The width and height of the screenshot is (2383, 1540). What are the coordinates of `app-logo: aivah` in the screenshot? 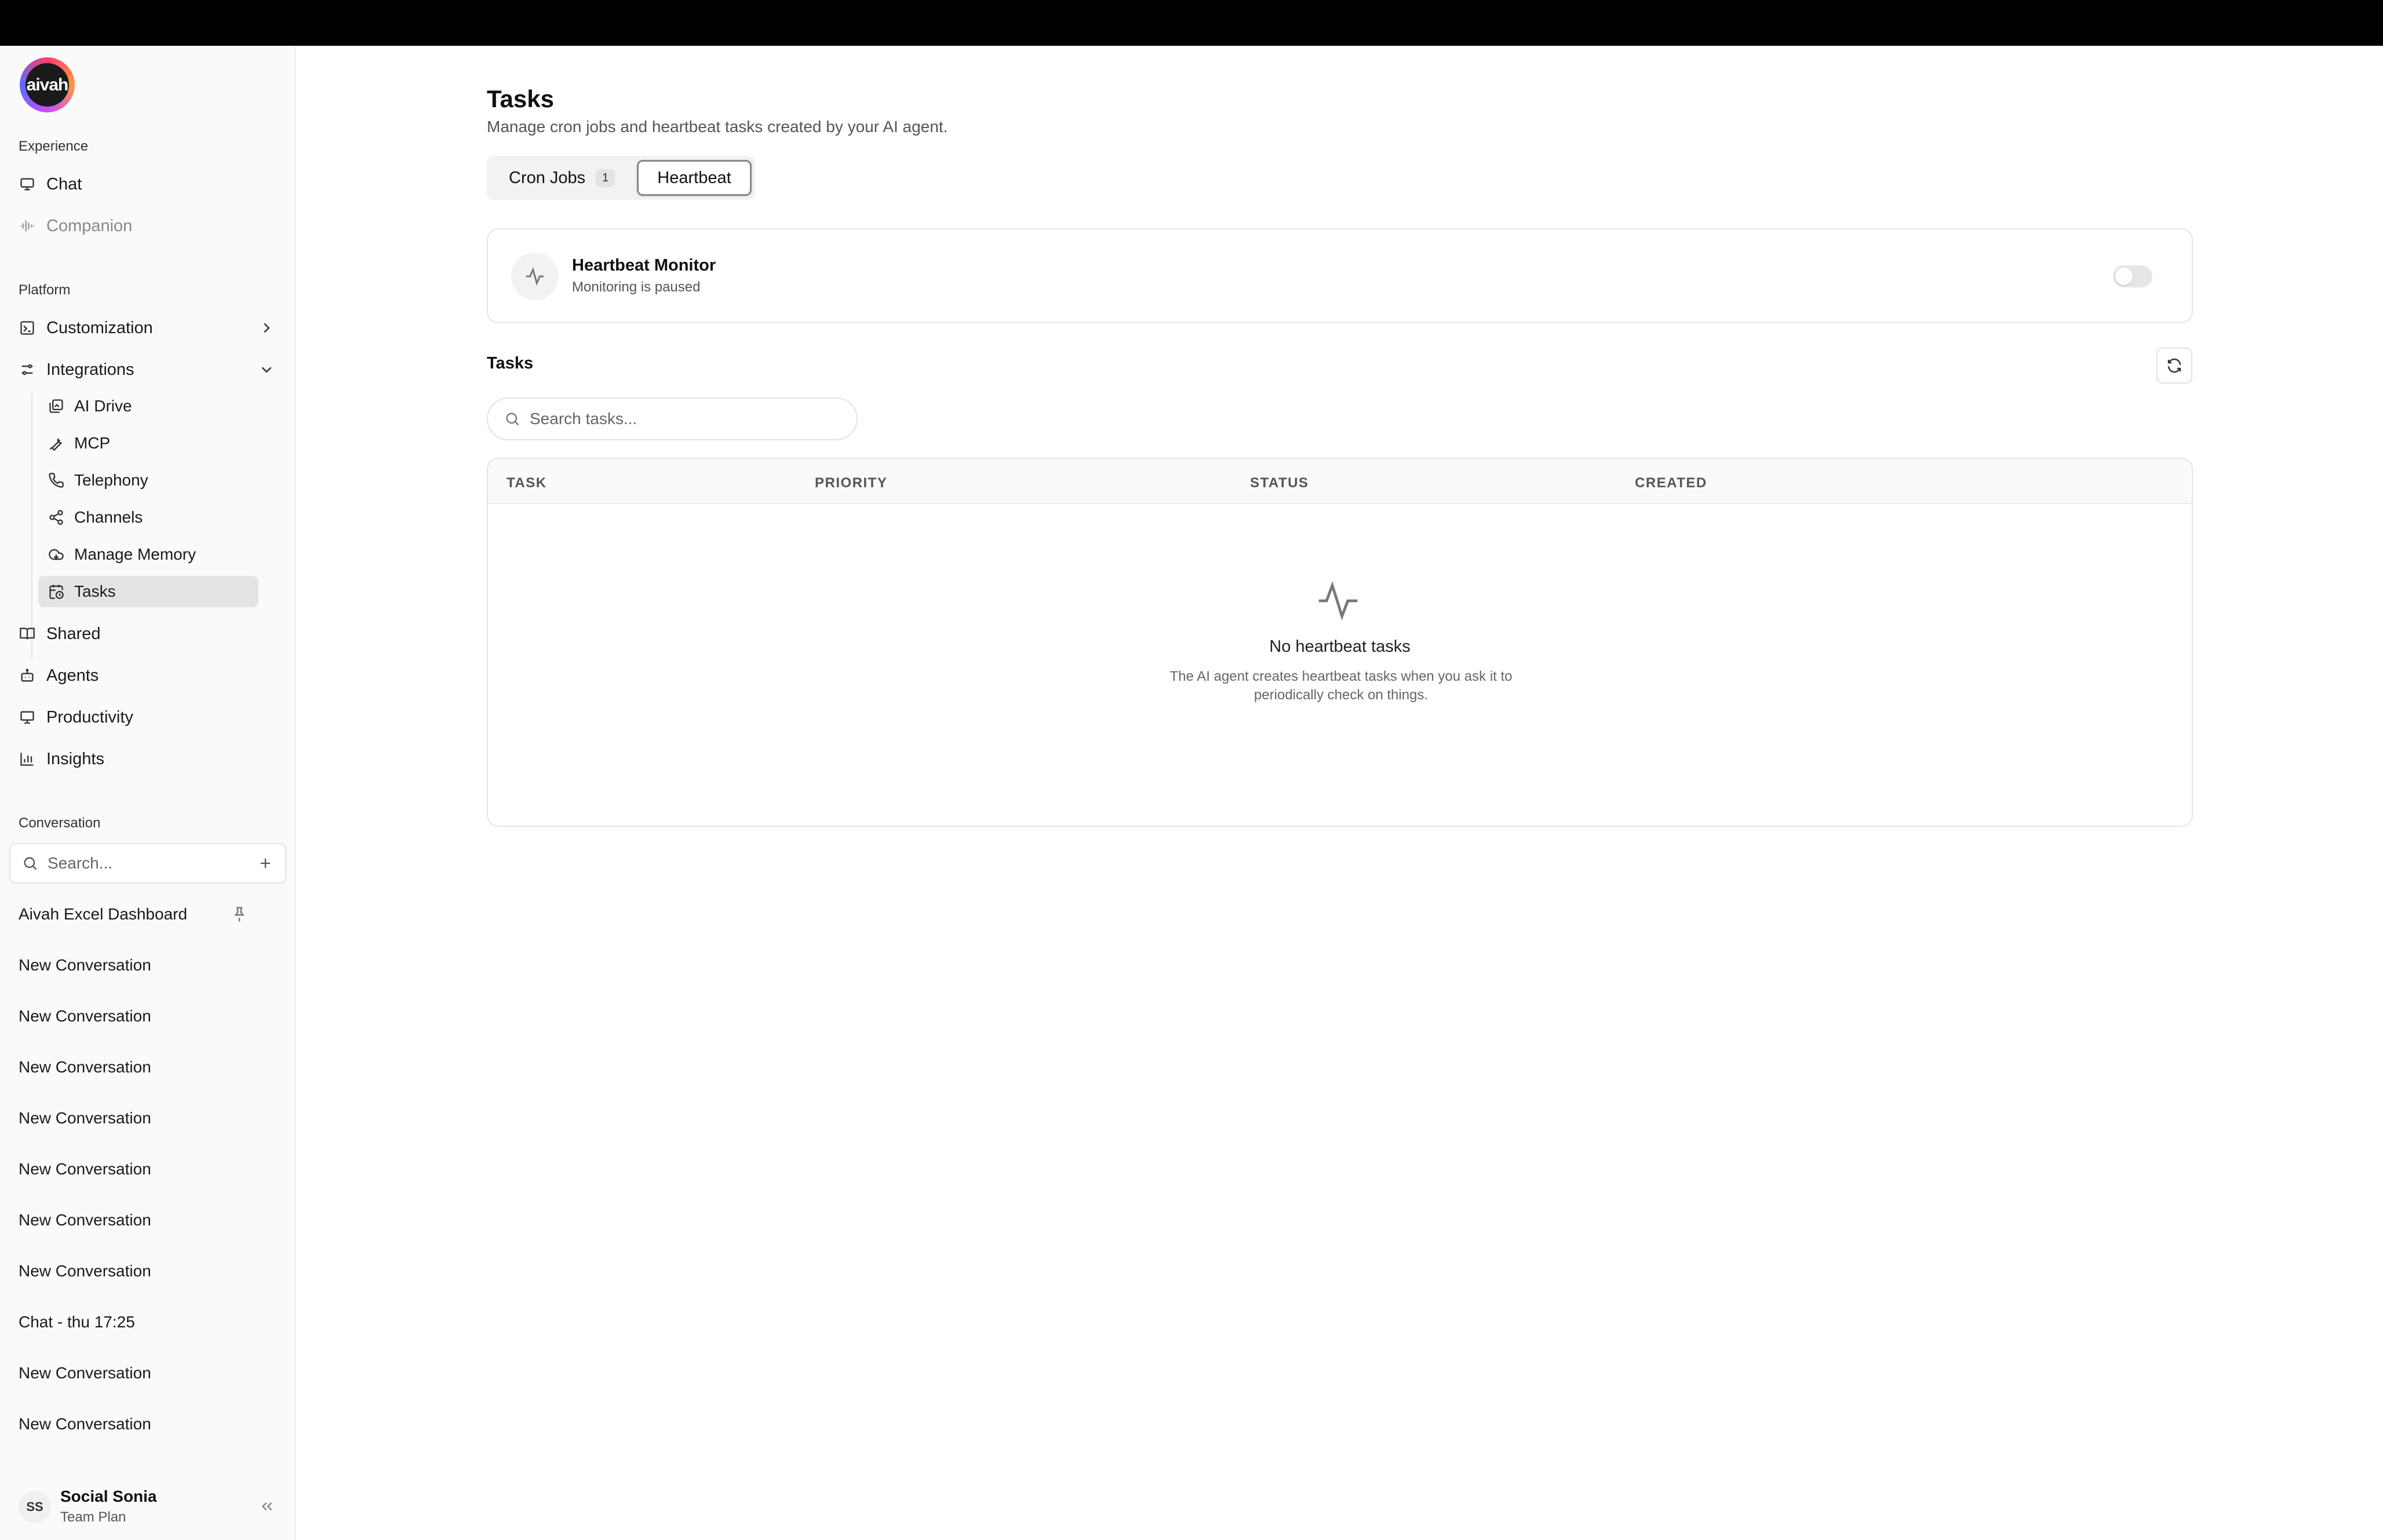 It's located at (48, 84).